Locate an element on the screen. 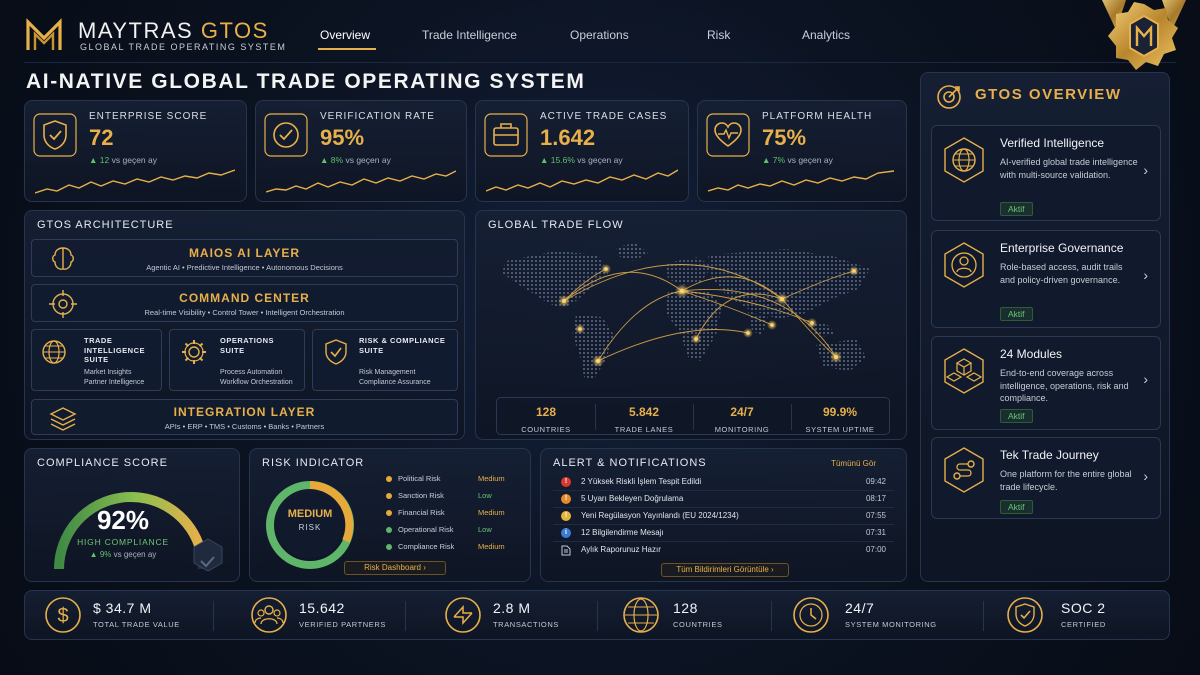 This screenshot has height=675, width=1200. kpi-platform-health: PLATFORM HEALTH 75% ▲ 7% vs geçen ay is located at coordinates (802, 151).